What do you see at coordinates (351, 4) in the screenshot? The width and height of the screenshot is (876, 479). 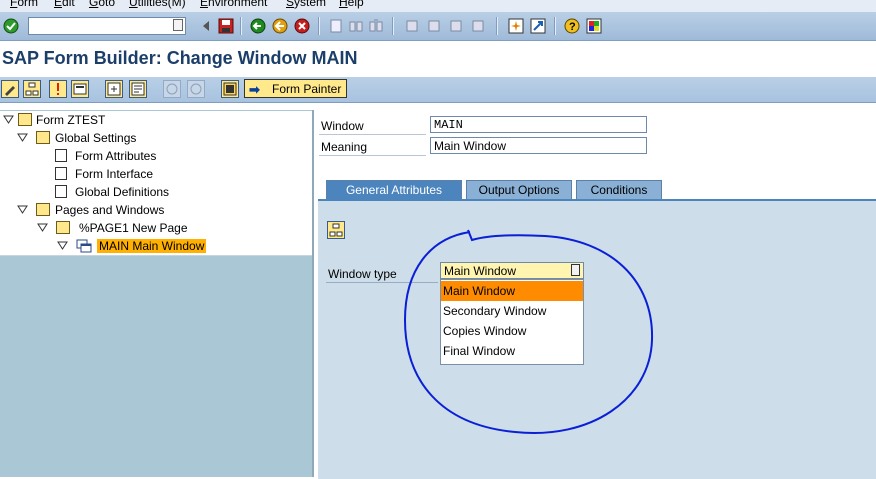 I see `menu-help: Help` at bounding box center [351, 4].